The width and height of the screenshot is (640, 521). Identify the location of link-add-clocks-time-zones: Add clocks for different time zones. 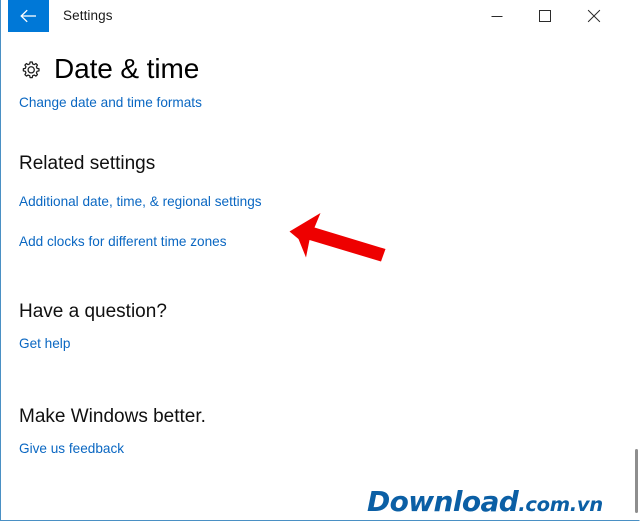
(123, 241).